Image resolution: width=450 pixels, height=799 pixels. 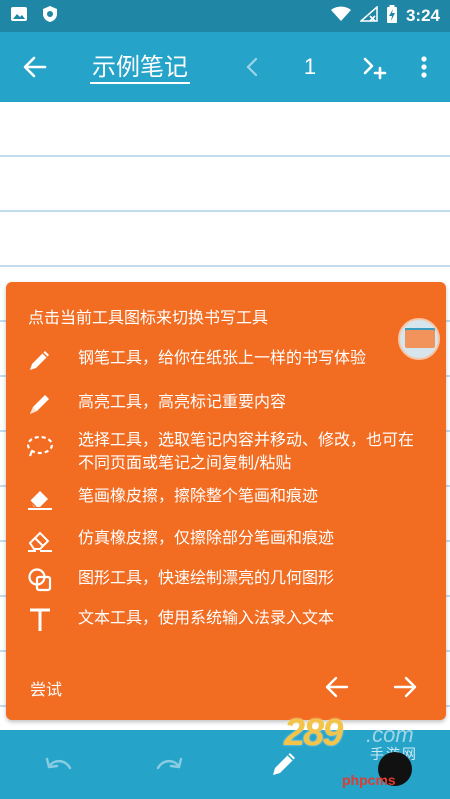 I want to click on guide-item-select: 选择工具，选取笔记内容并移动、修改，也可在不同页面或笔记之间复制/粘贴, so click(x=227, y=451).